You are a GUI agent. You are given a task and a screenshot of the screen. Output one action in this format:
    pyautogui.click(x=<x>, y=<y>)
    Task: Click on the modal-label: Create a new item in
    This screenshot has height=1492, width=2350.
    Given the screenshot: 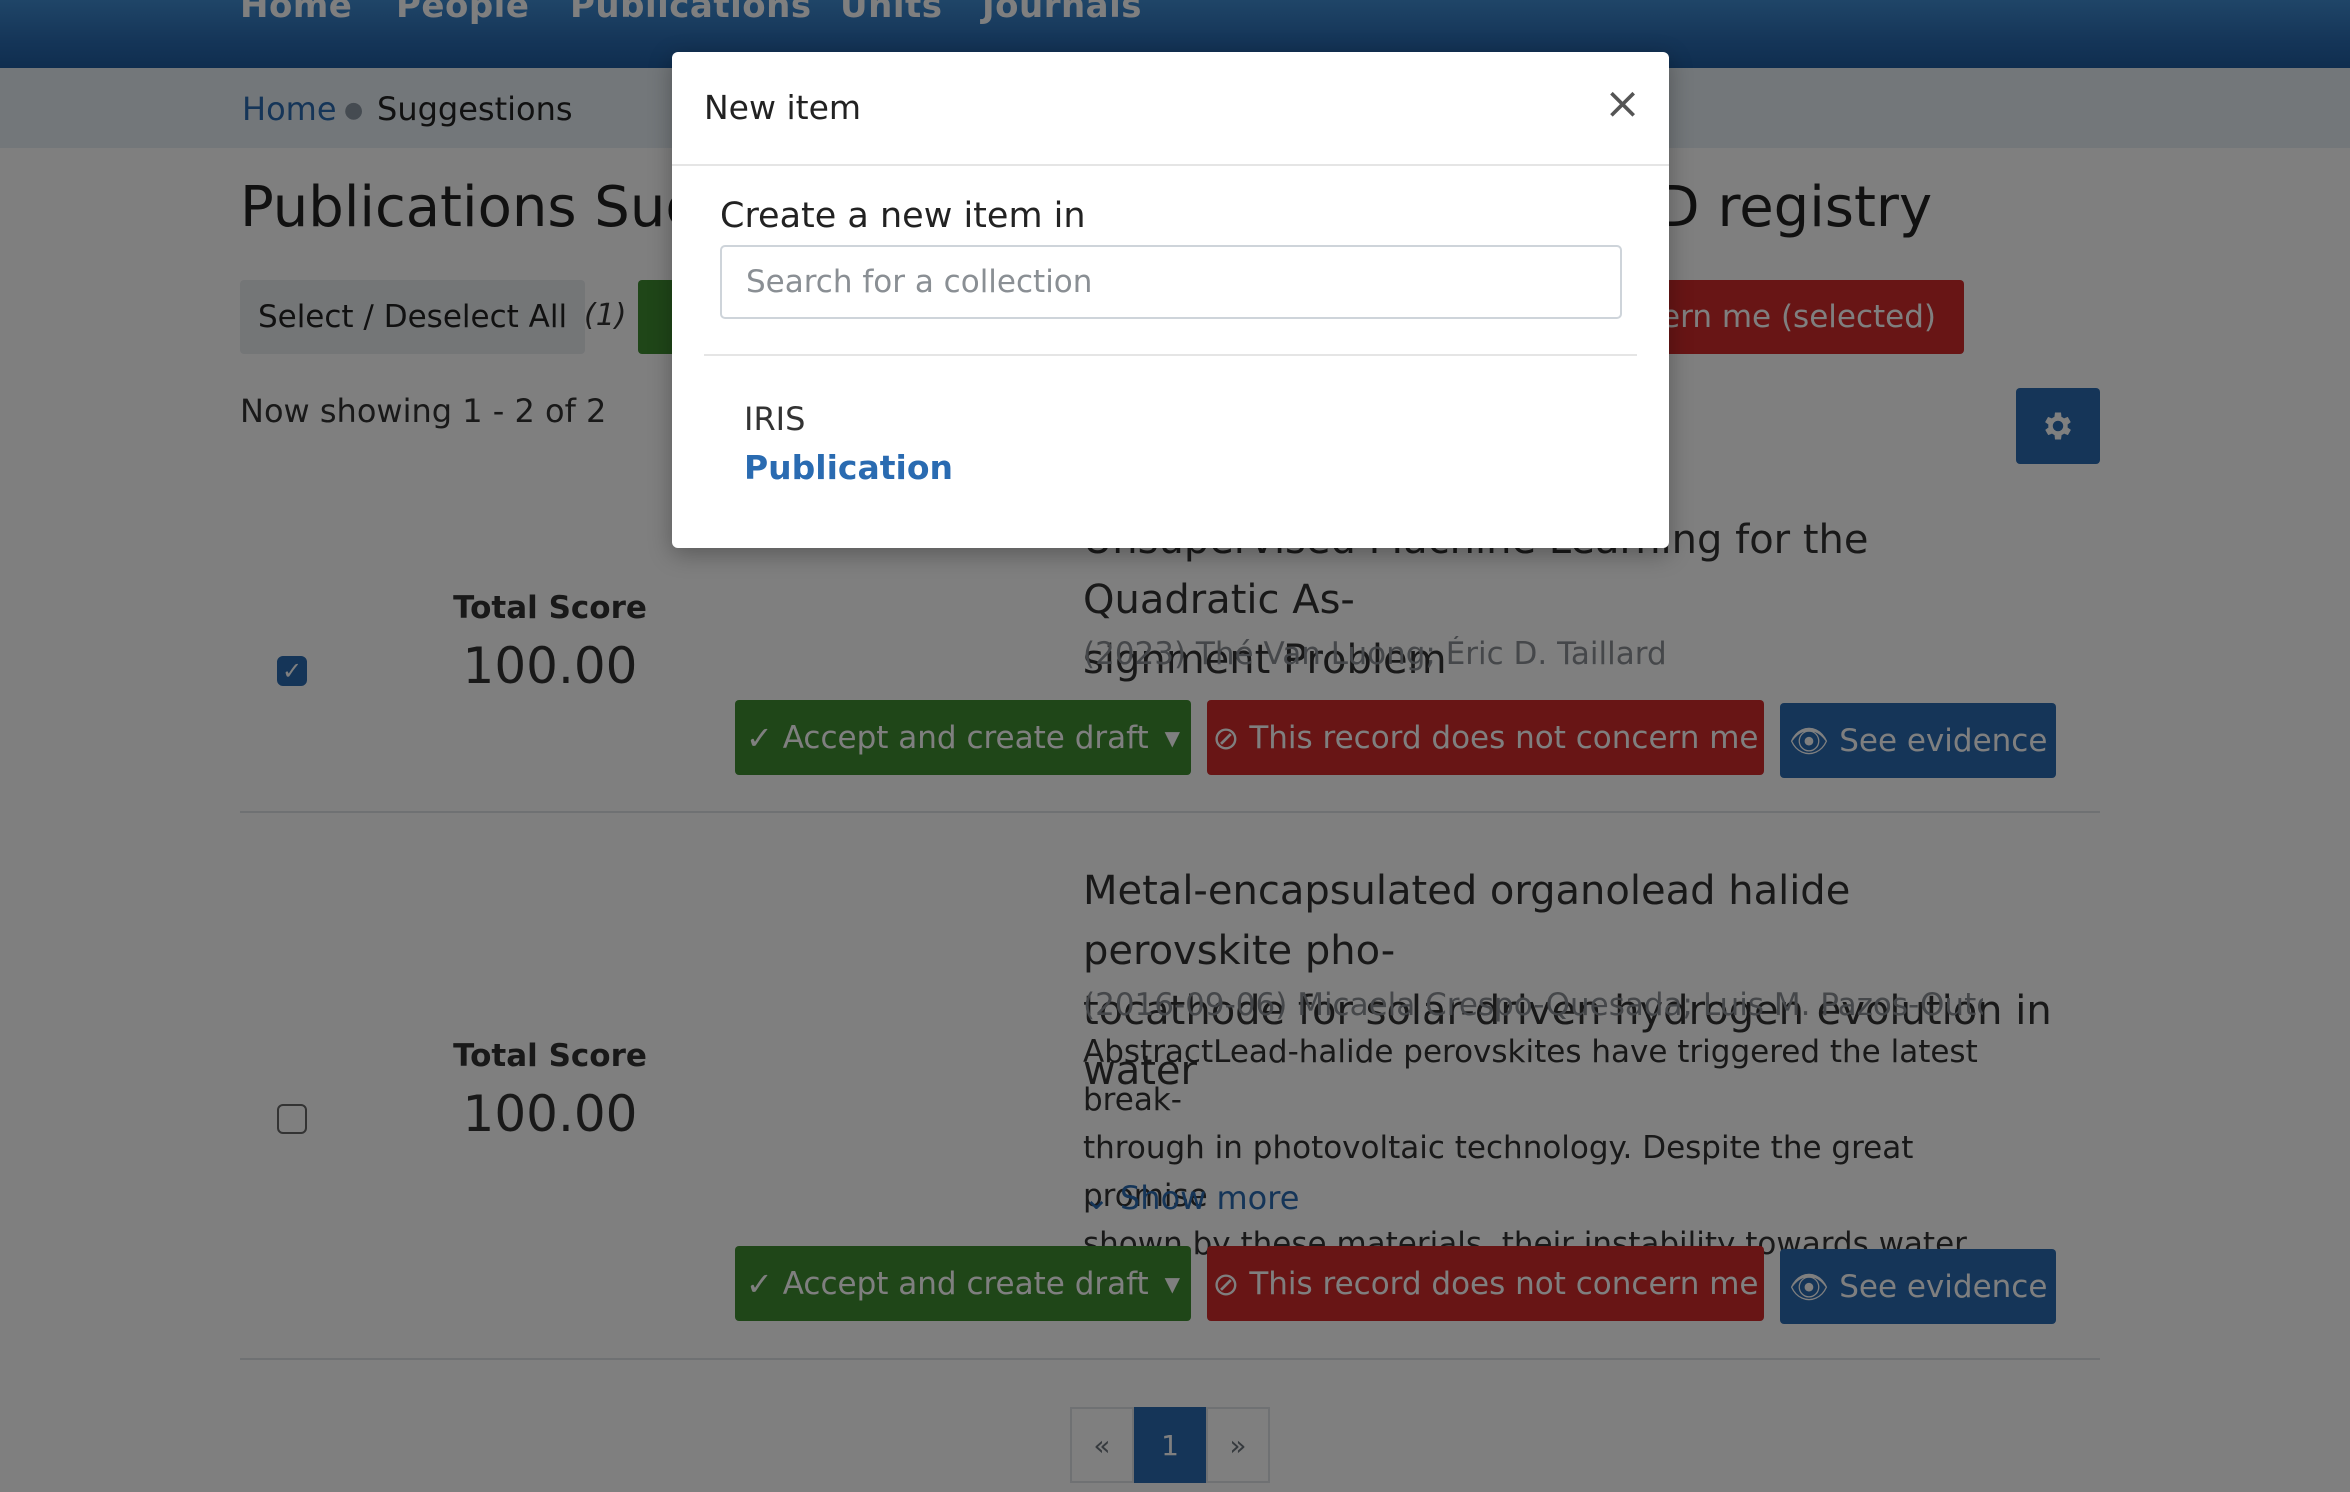 What is the action you would take?
    pyautogui.click(x=903, y=216)
    